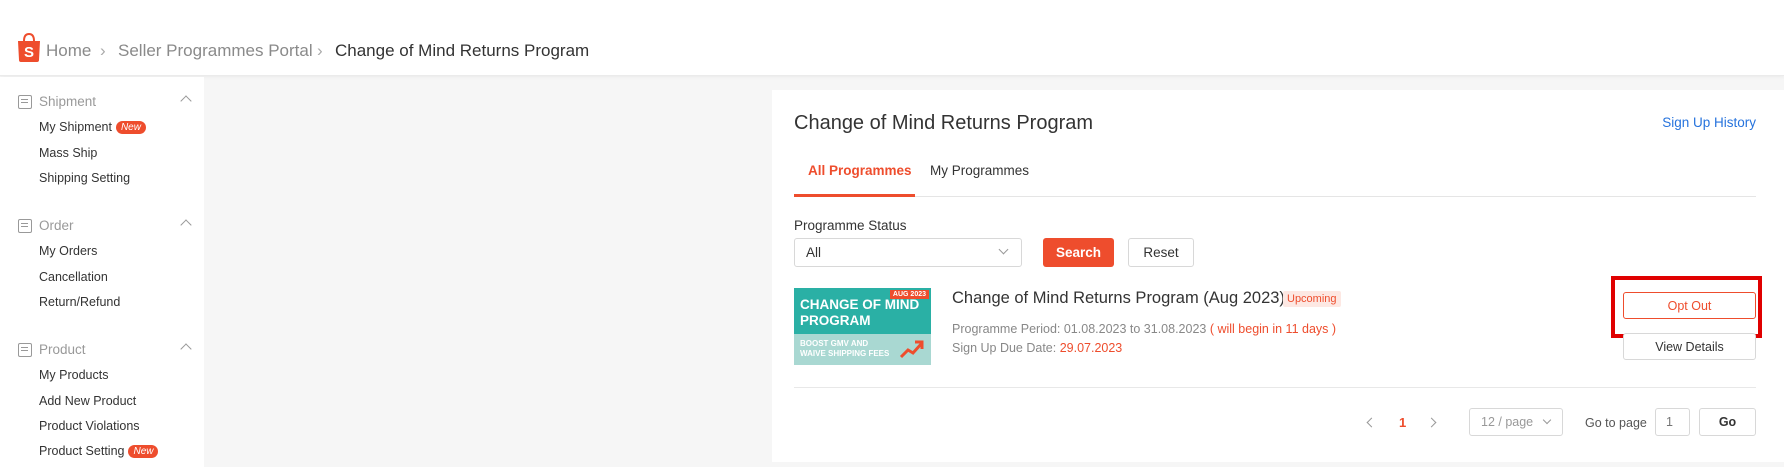  I want to click on breadcrumb-home: Home, so click(68, 51).